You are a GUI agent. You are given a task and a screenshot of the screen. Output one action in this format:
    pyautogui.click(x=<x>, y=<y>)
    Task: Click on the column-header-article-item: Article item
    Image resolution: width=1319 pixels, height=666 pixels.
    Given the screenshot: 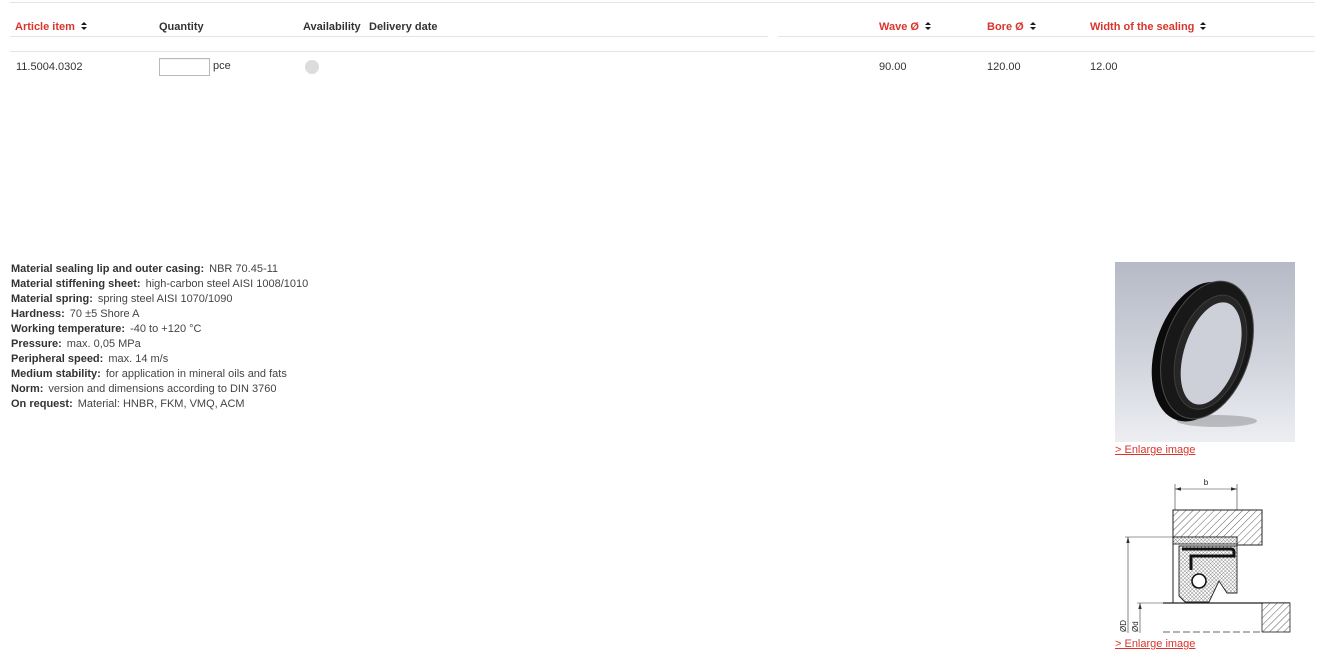 What is the action you would take?
    pyautogui.click(x=51, y=27)
    